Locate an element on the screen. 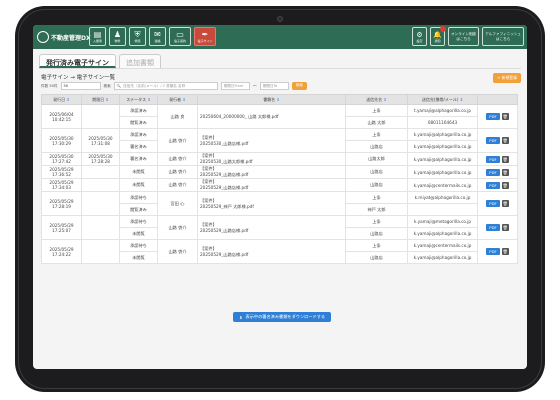  nav-repair-button: ⛨ 修繕 is located at coordinates (137, 36).